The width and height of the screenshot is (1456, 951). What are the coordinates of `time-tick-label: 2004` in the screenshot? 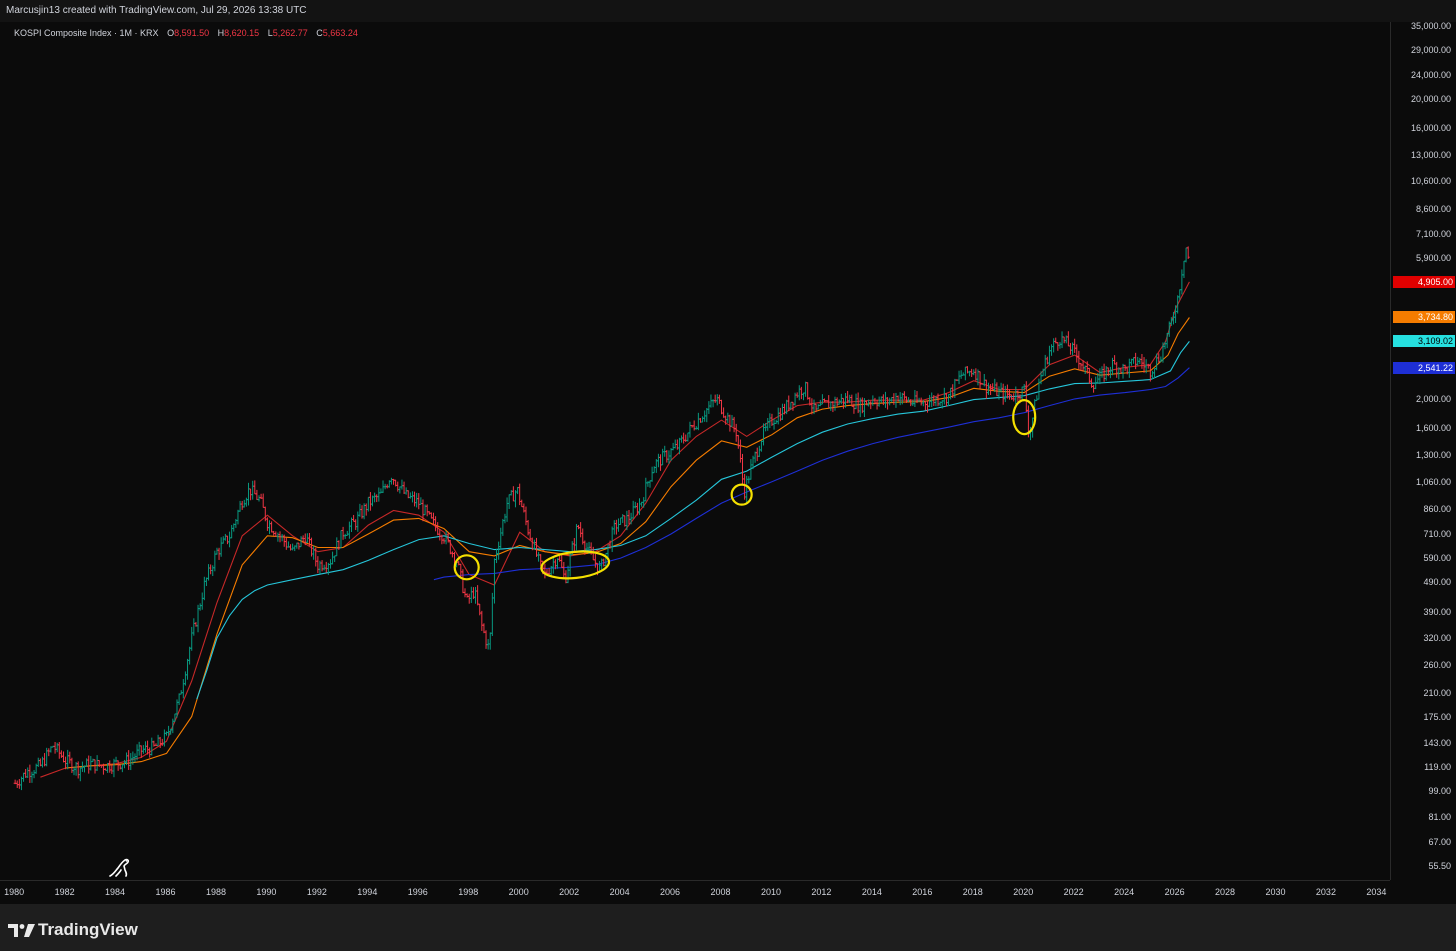 It's located at (619, 892).